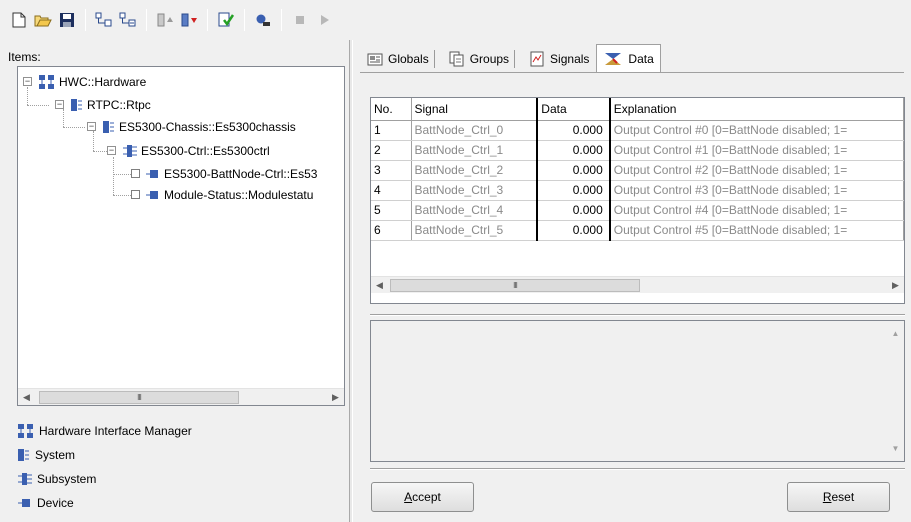  Describe the element at coordinates (231, 174) in the screenshot. I see `tree-node-battnode: ES5300-BattNode-Ctrl::Es53` at that location.